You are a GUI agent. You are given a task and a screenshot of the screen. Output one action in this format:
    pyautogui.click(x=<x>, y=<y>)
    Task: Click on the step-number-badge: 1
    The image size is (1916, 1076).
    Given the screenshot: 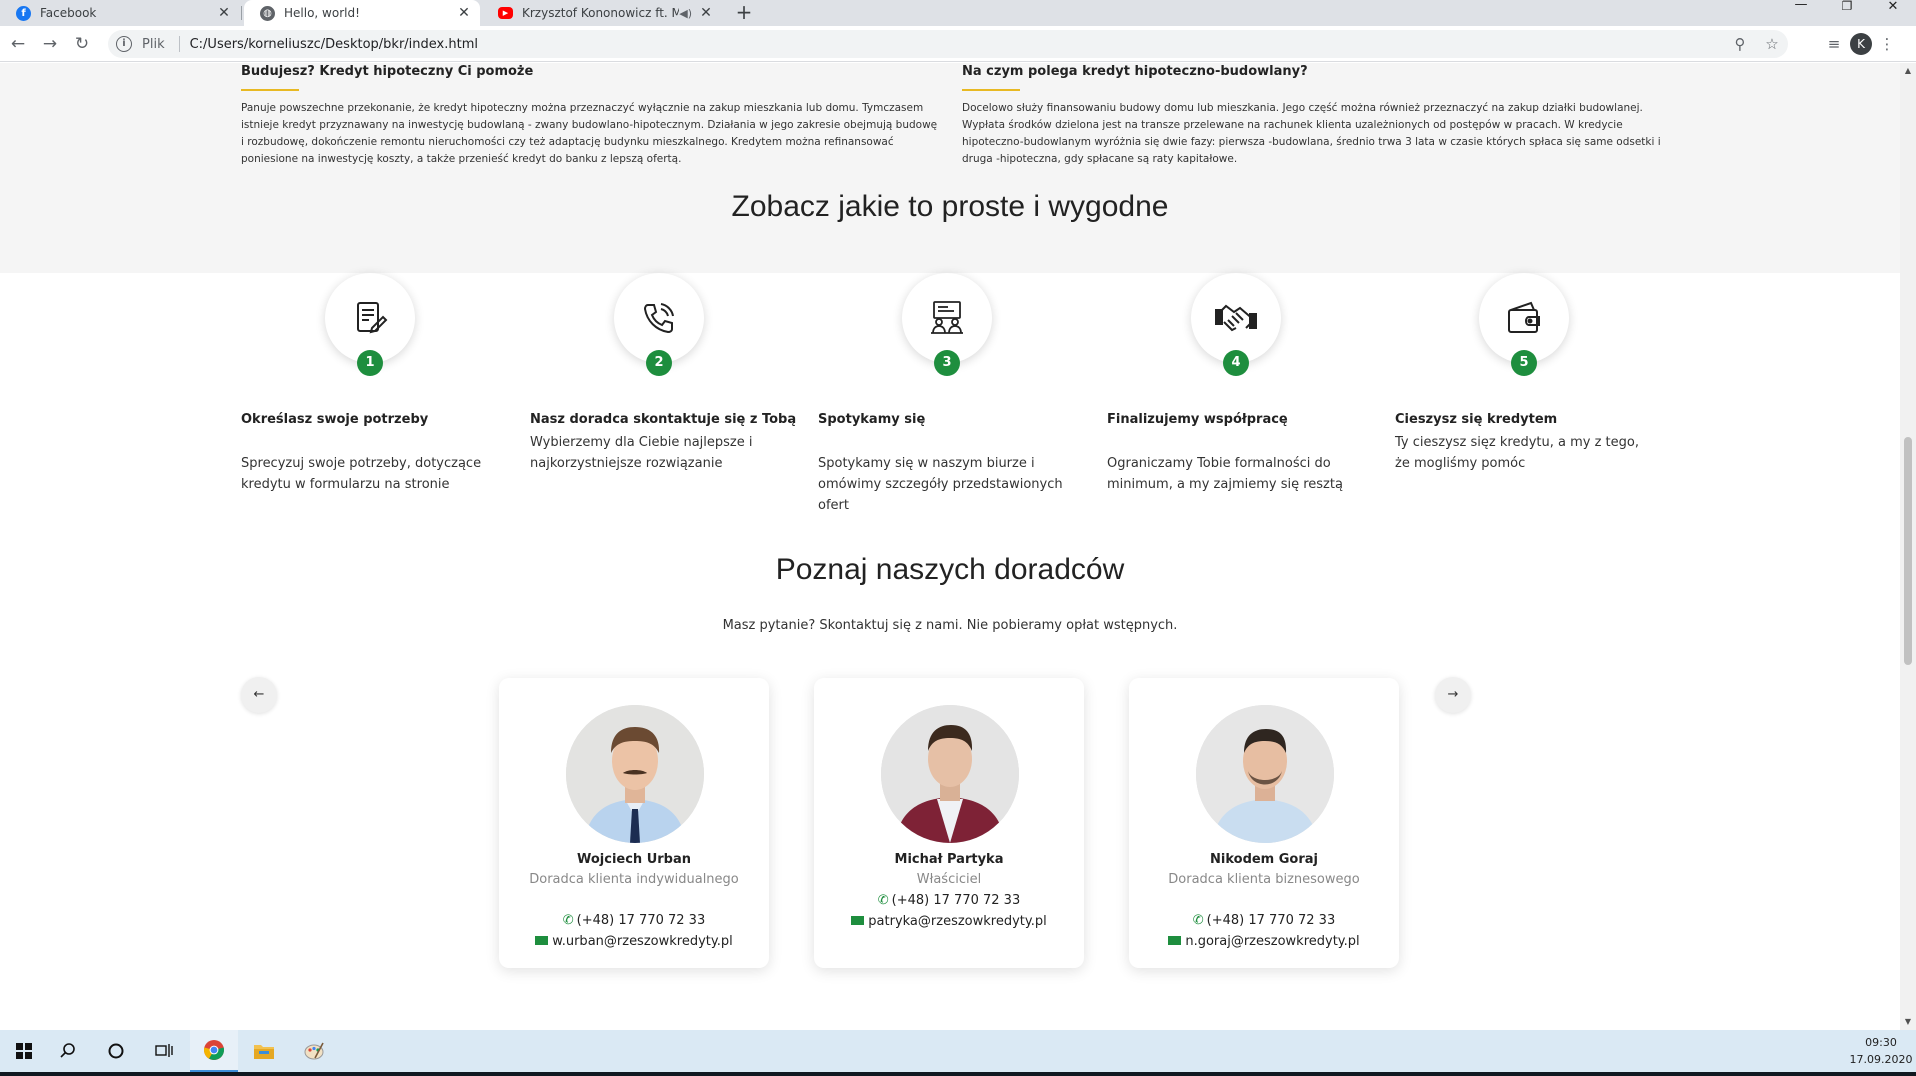 What is the action you would take?
    pyautogui.click(x=370, y=363)
    